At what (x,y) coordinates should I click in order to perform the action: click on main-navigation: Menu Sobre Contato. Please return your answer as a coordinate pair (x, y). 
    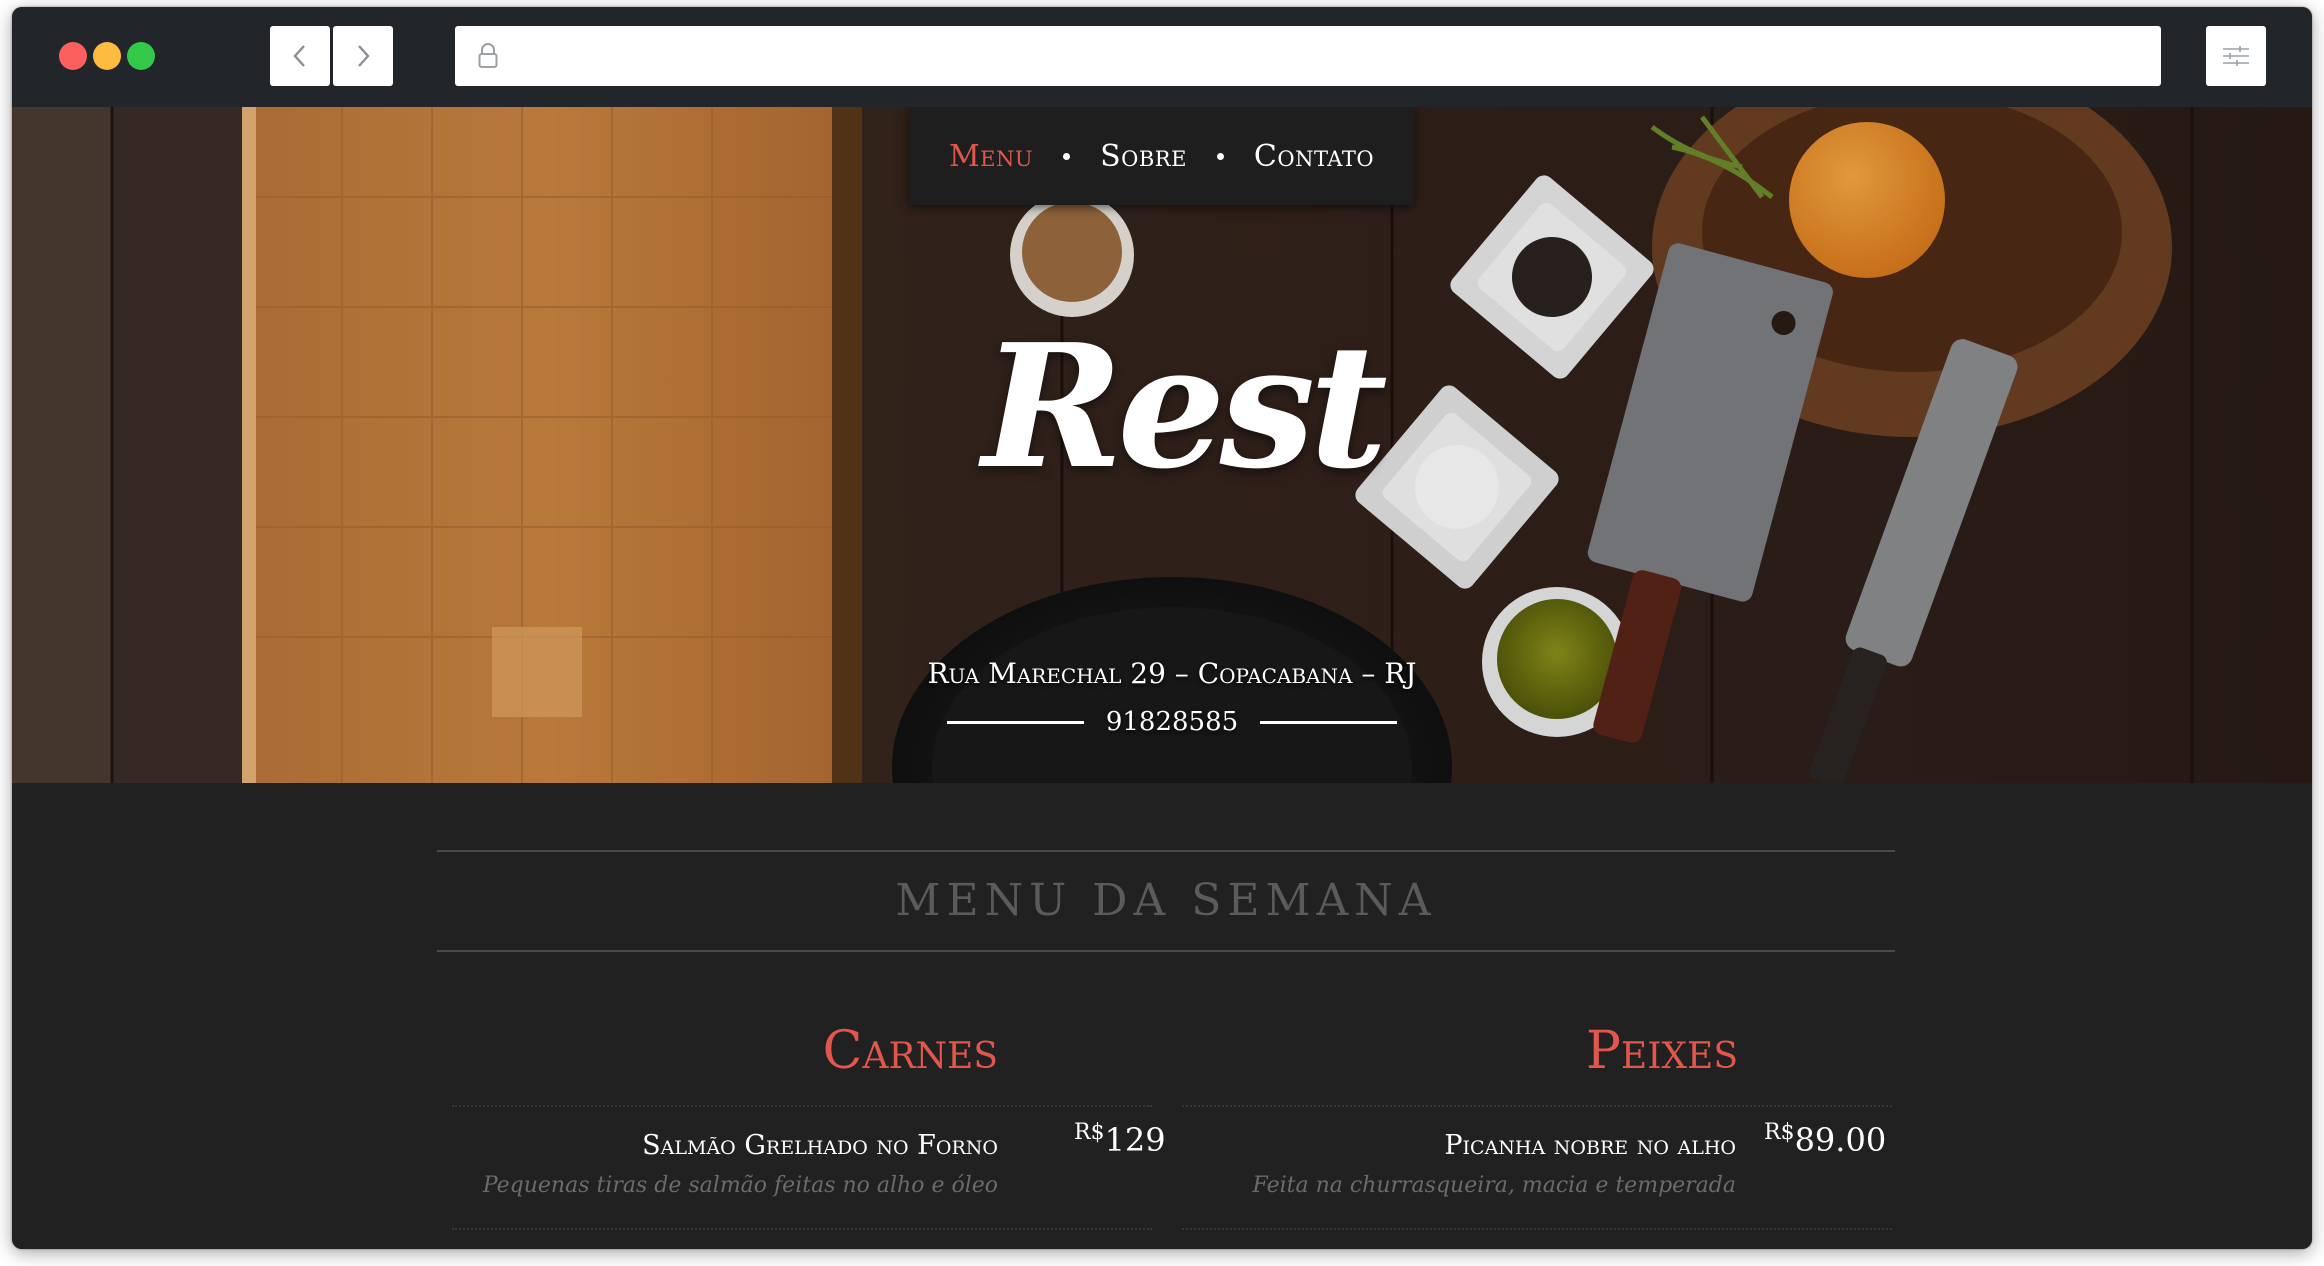
    Looking at the image, I should click on (1161, 156).